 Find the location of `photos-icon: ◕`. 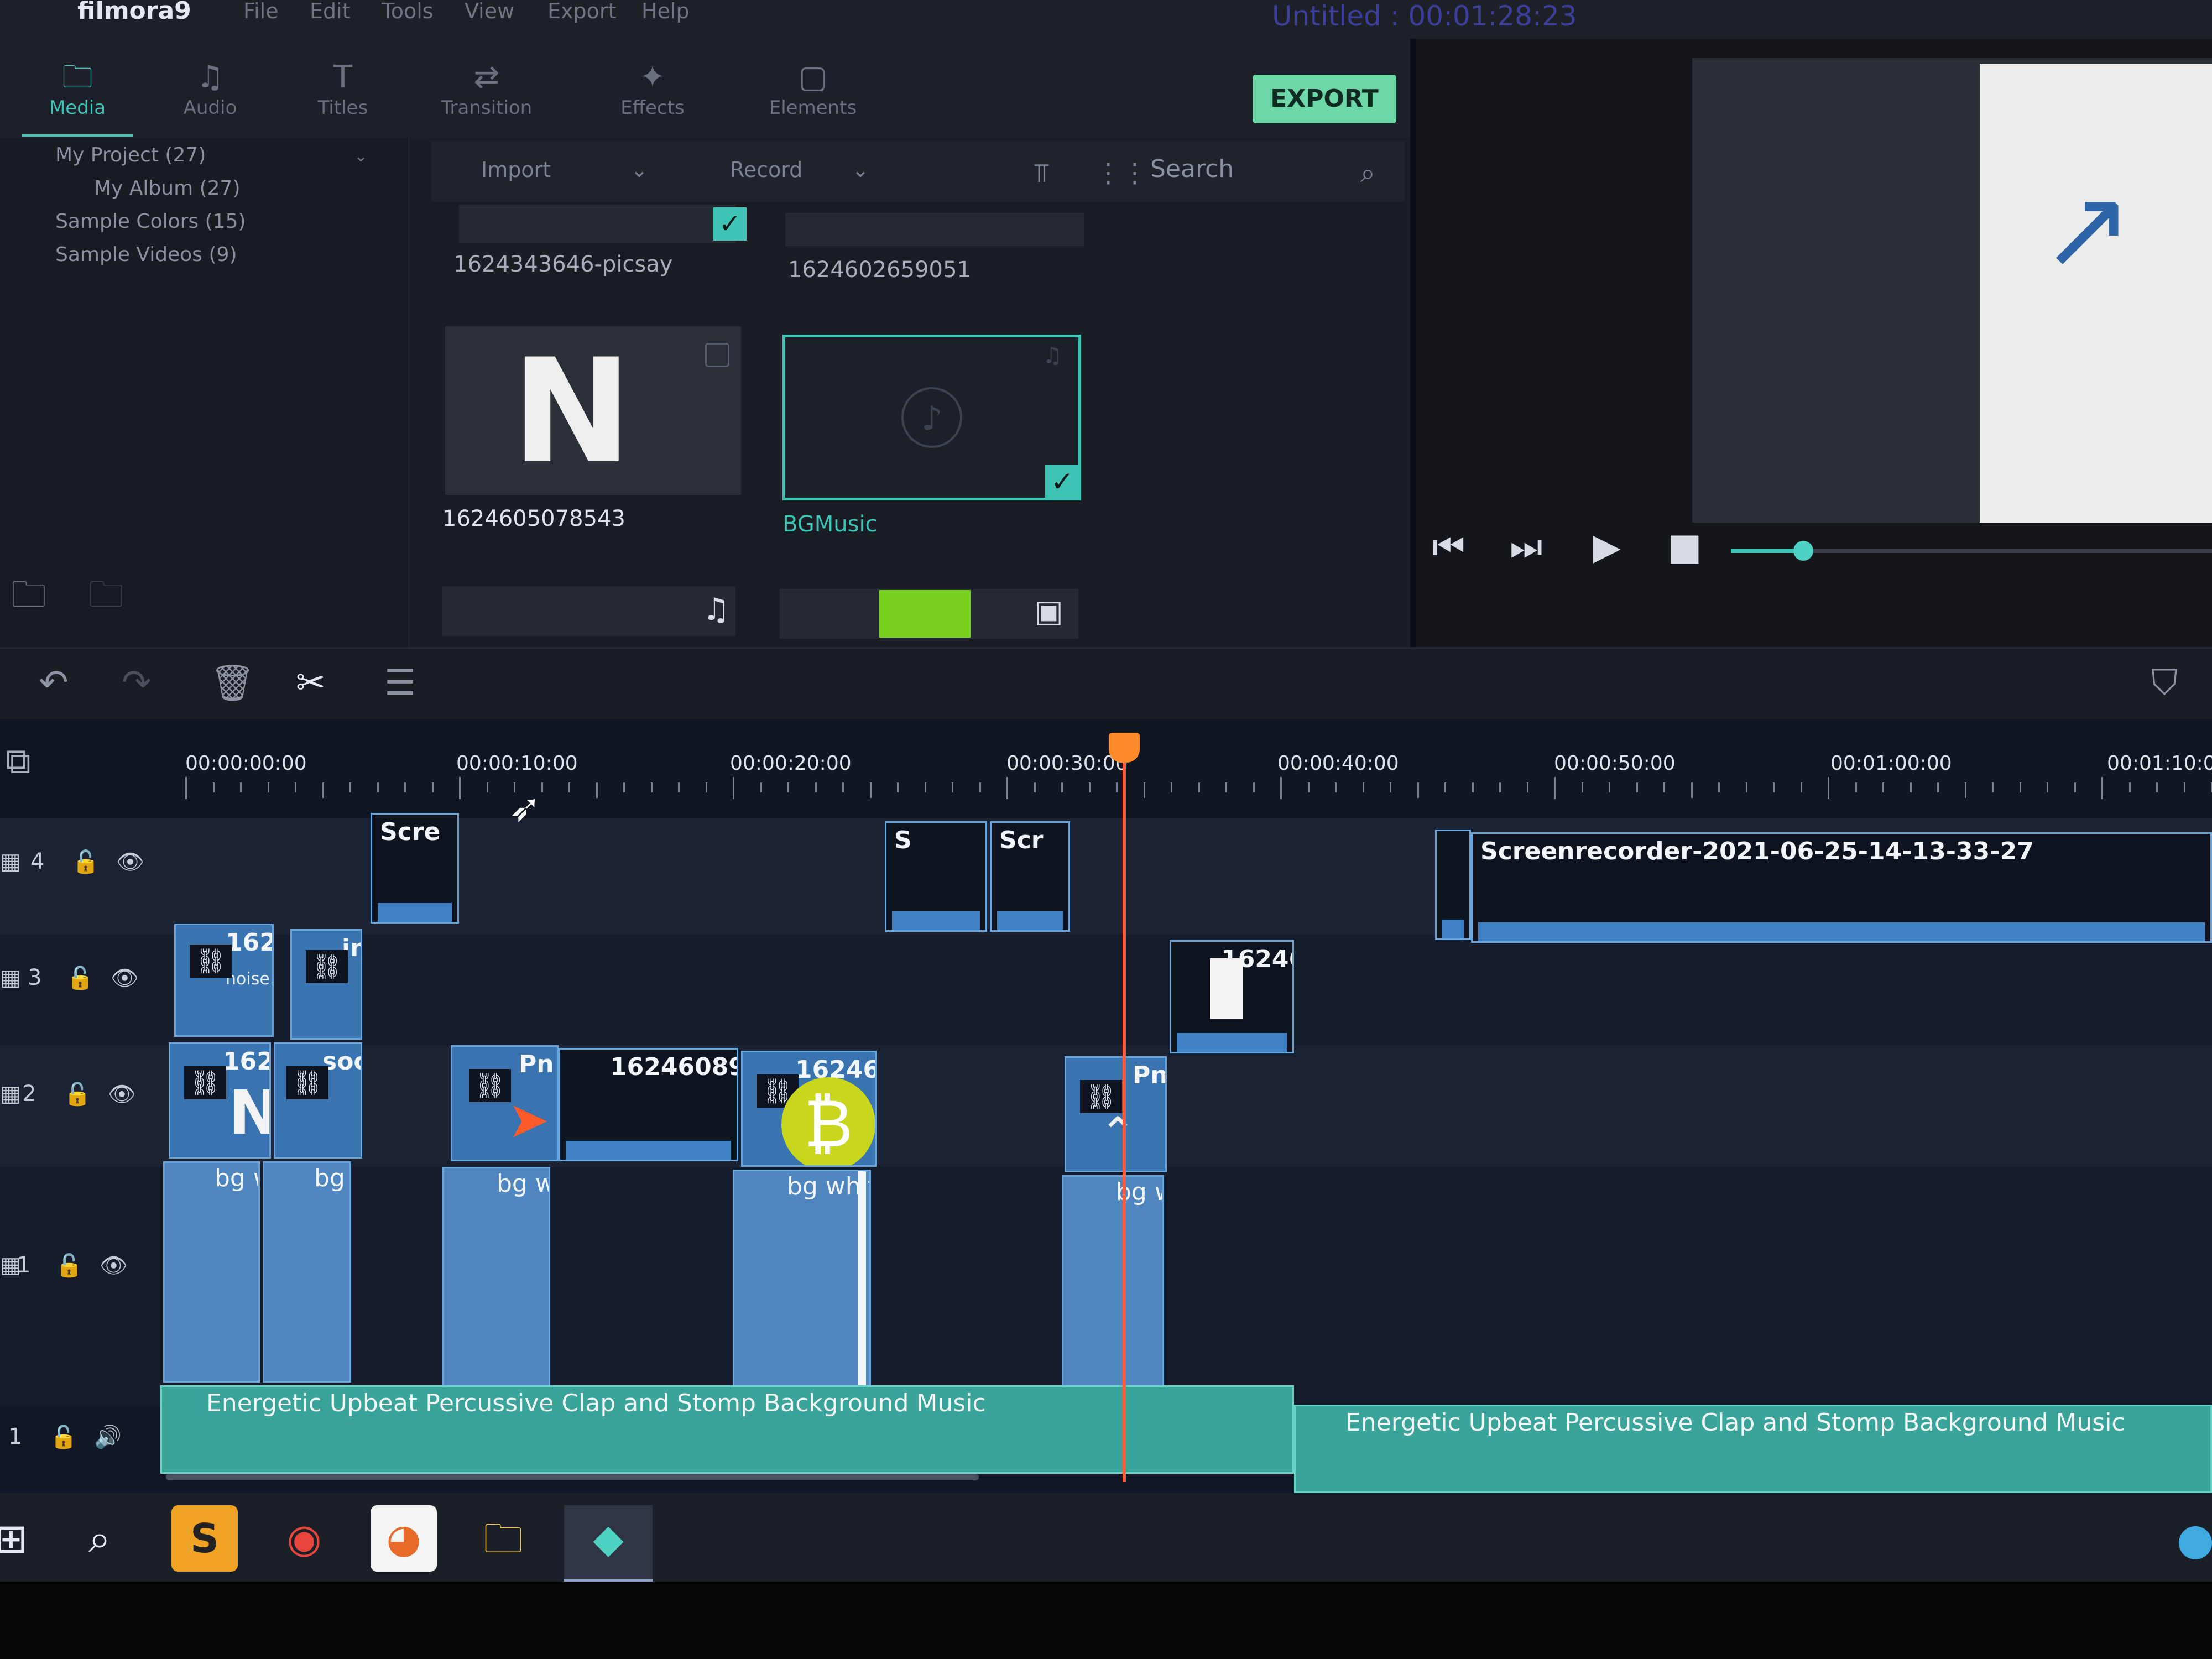

photos-icon: ◕ is located at coordinates (404, 1539).